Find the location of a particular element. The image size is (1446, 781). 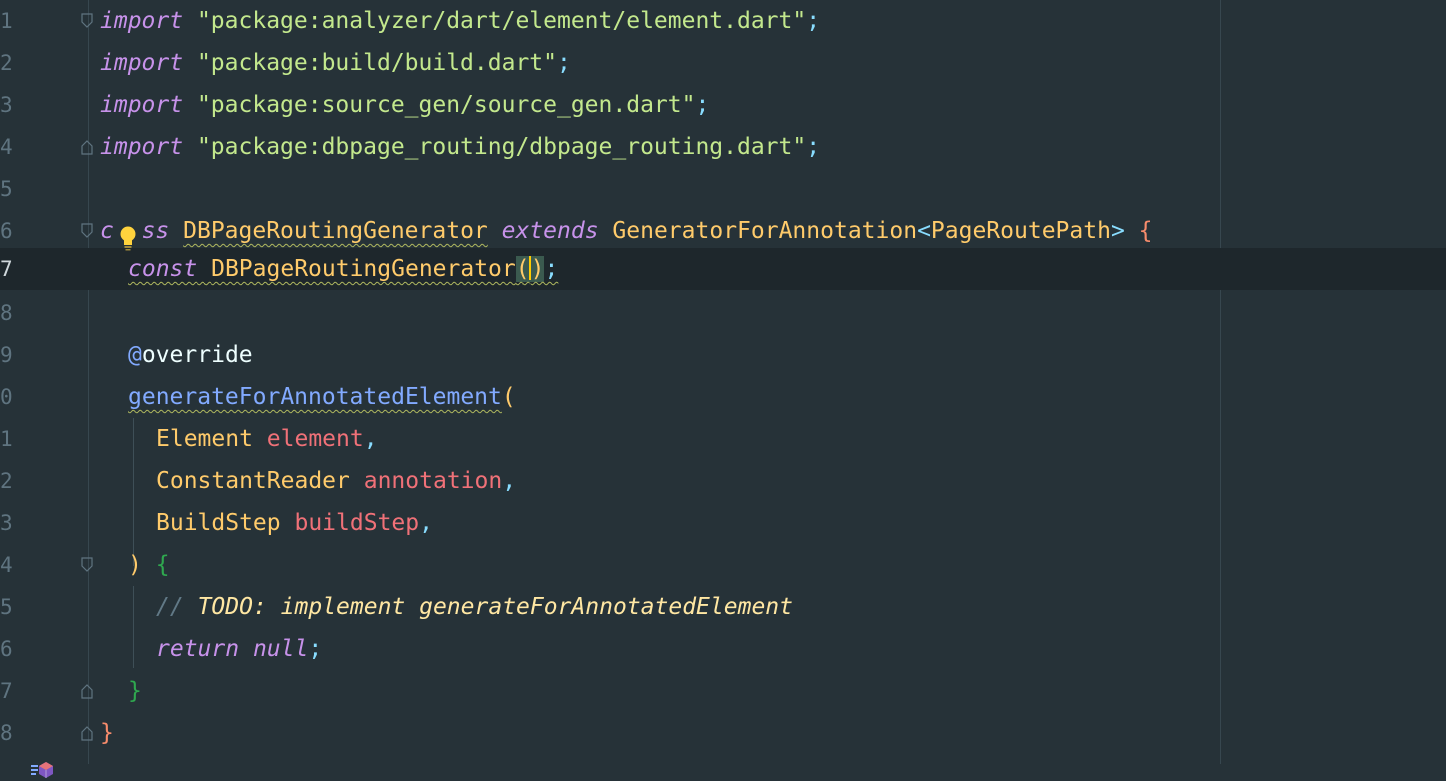

annotation-name: override is located at coordinates (197, 355).